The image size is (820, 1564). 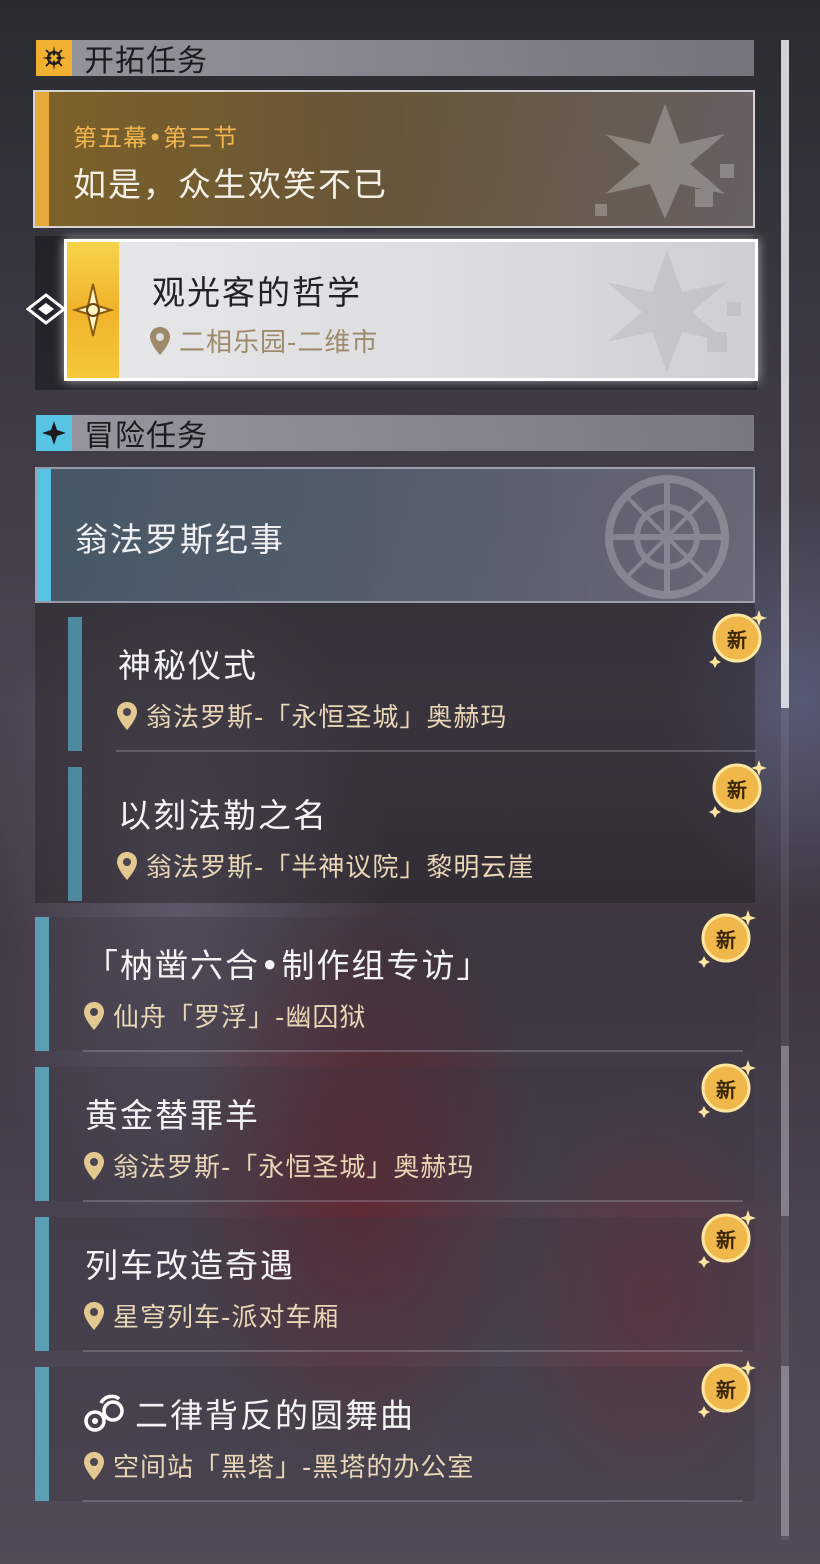 I want to click on adventure-group-title: 翁法罗斯纪事, so click(x=180, y=539).